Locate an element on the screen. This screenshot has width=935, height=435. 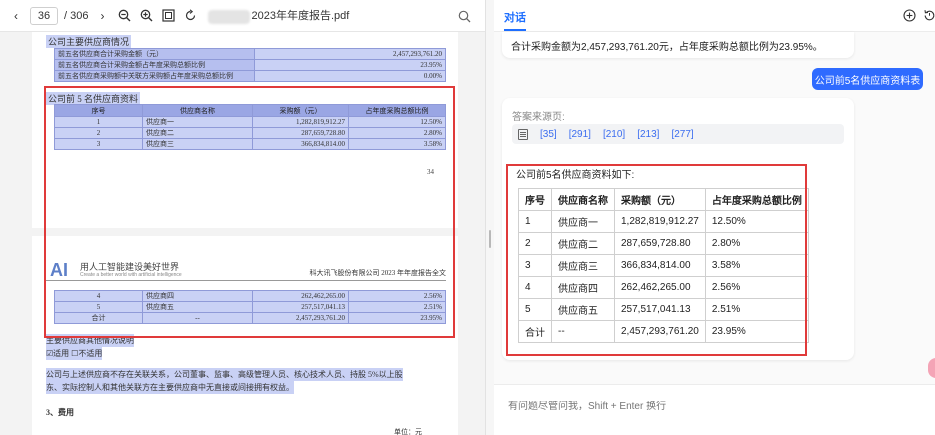
section-title: 公司主要供应商情况 is located at coordinates (89, 41).